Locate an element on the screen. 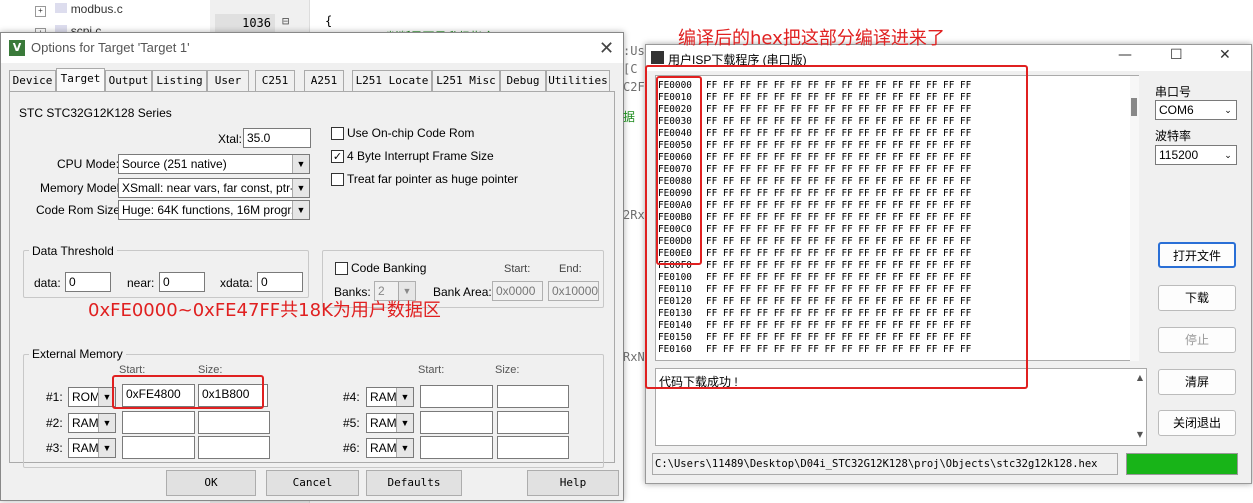  tab-l251-misc: L251 Misc is located at coordinates (466, 80).